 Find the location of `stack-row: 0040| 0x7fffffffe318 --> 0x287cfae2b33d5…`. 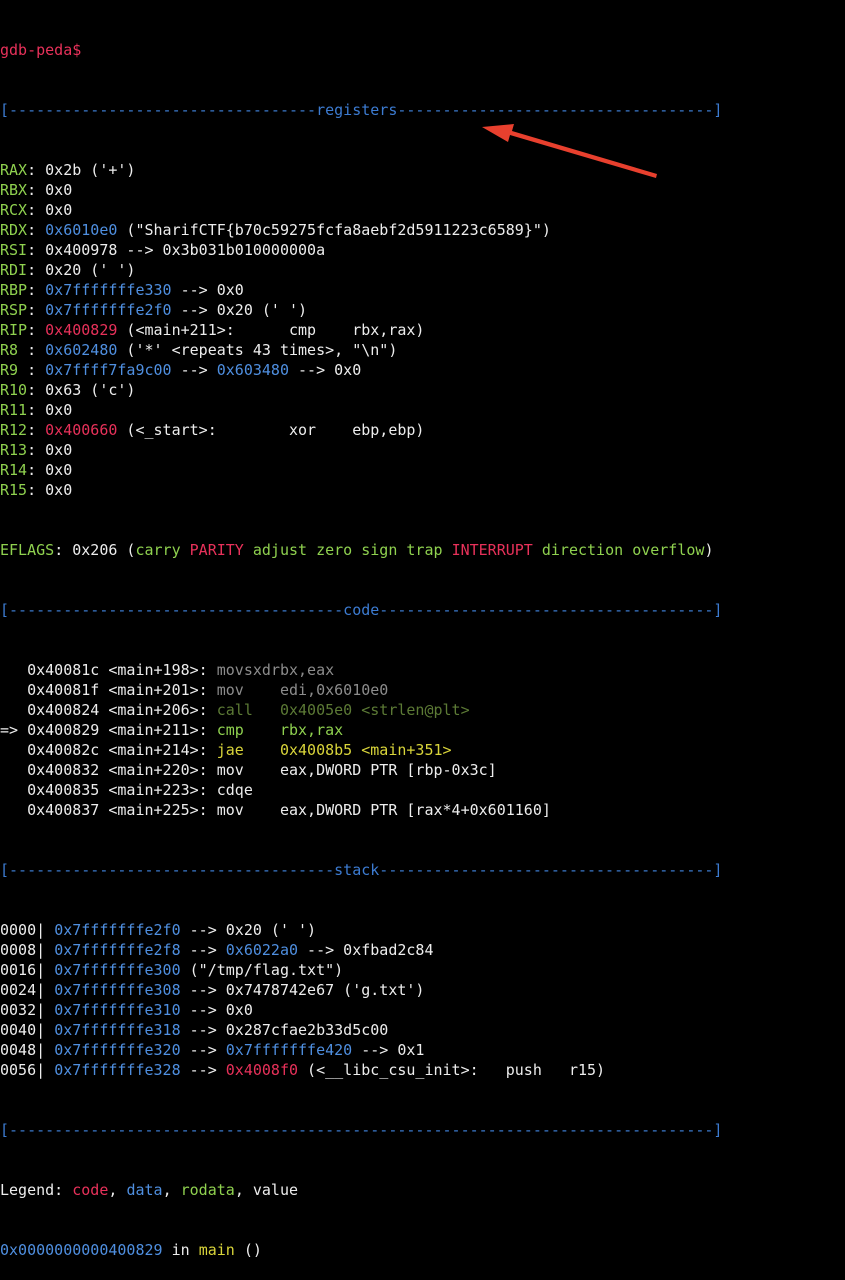

stack-row: 0040| 0x7fffffffe318 --> 0x287cfae2b33d5… is located at coordinates (422, 1030).